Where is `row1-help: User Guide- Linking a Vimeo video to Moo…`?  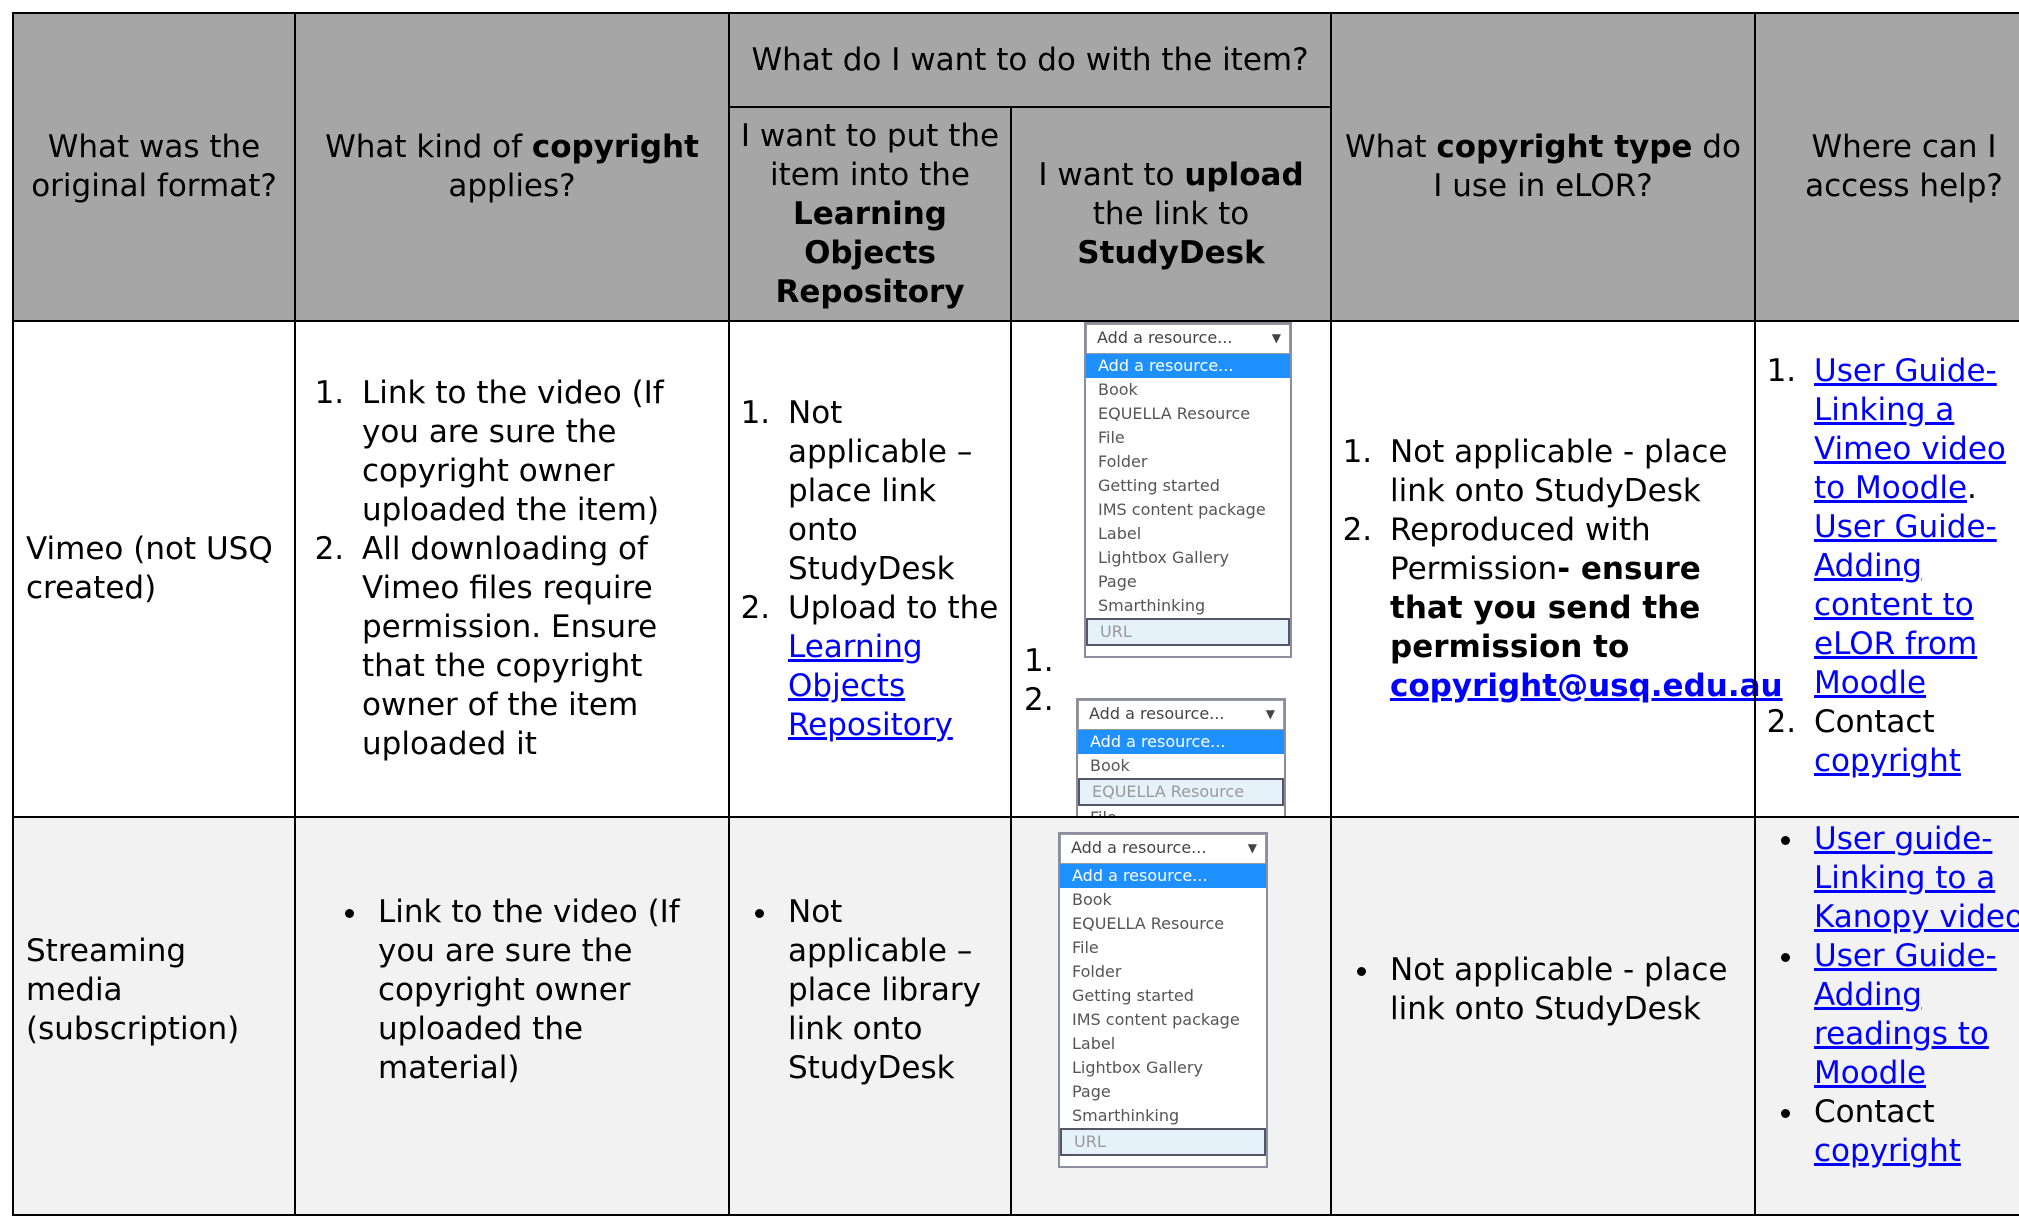 row1-help: User Guide- Linking a Vimeo video to Moo… is located at coordinates (1886, 569).